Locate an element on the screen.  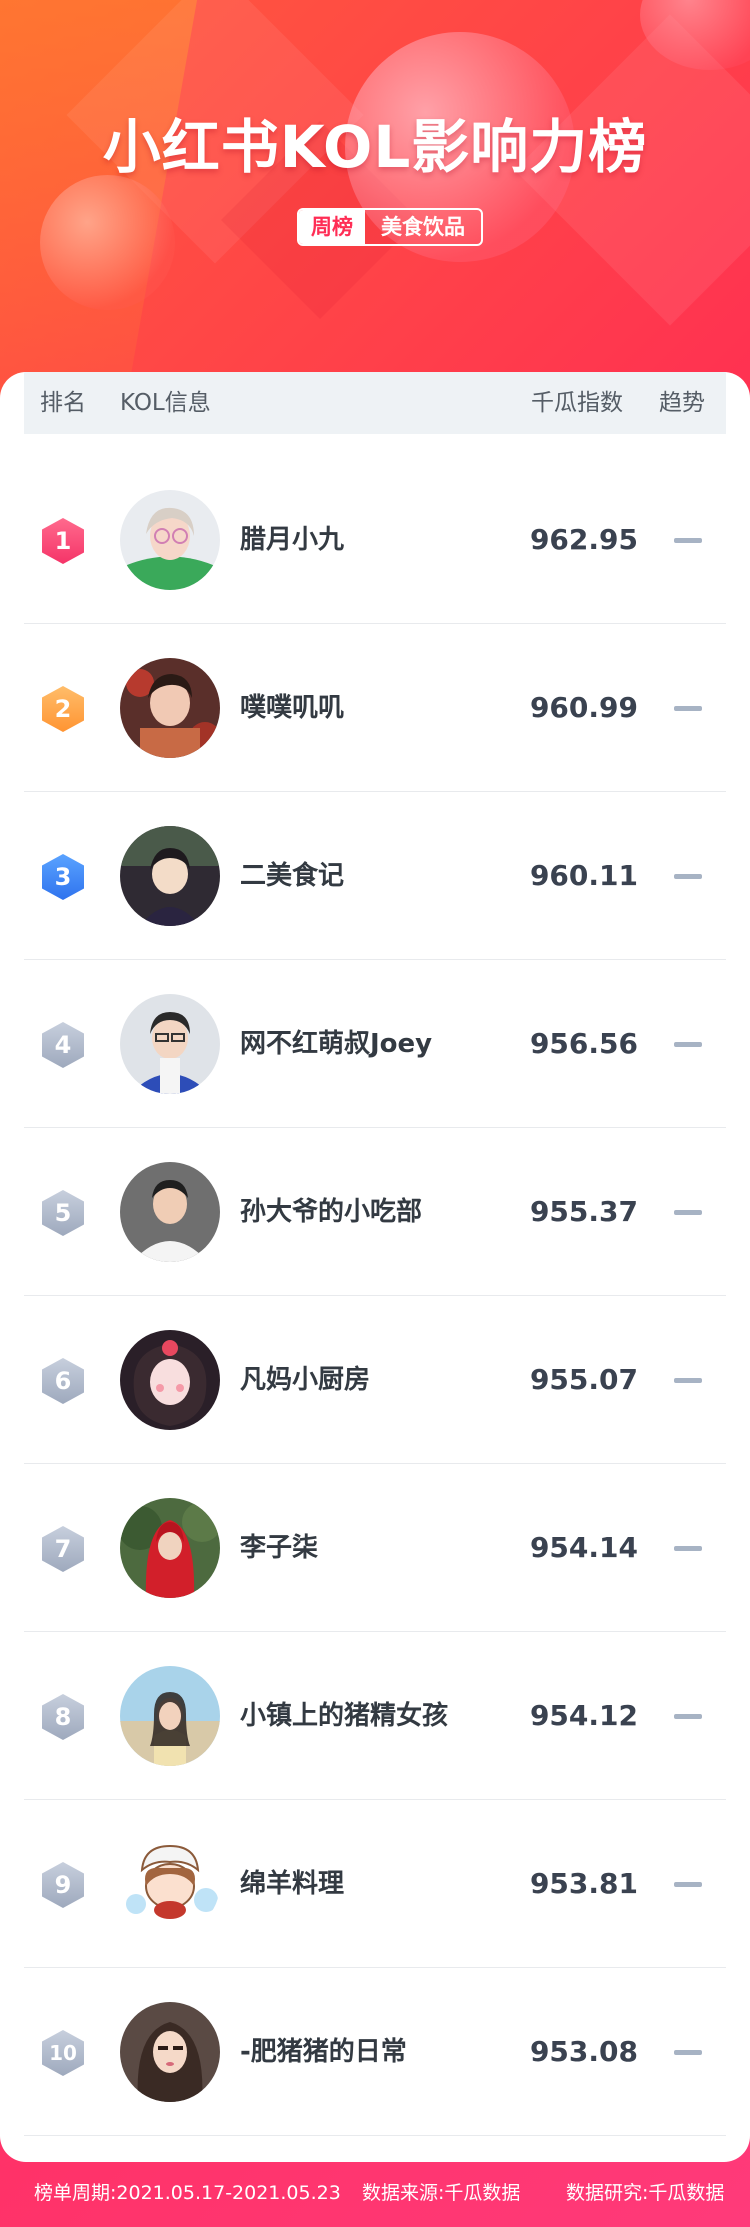
kol-name: -肥猪猪的日常 is located at coordinates (323, 2052).